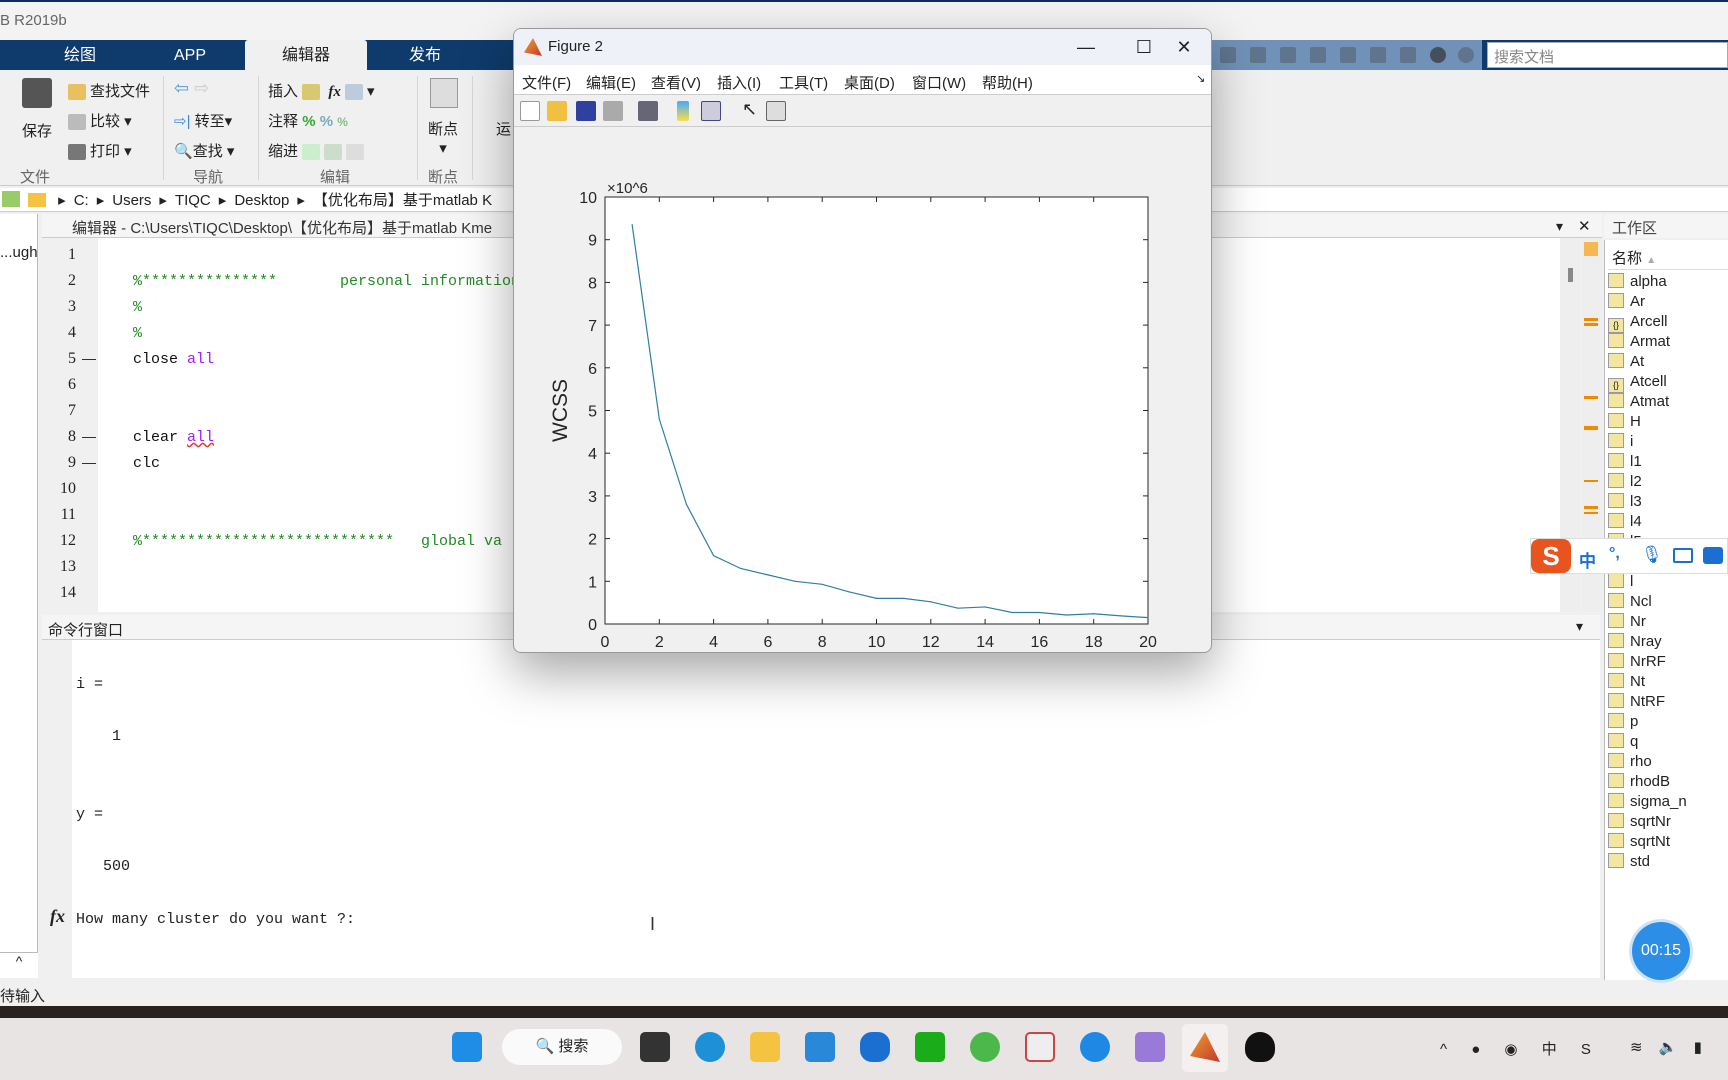 This screenshot has height=1080, width=1728. Describe the element at coordinates (1378, 55) in the screenshot. I see `redo-icon` at that location.